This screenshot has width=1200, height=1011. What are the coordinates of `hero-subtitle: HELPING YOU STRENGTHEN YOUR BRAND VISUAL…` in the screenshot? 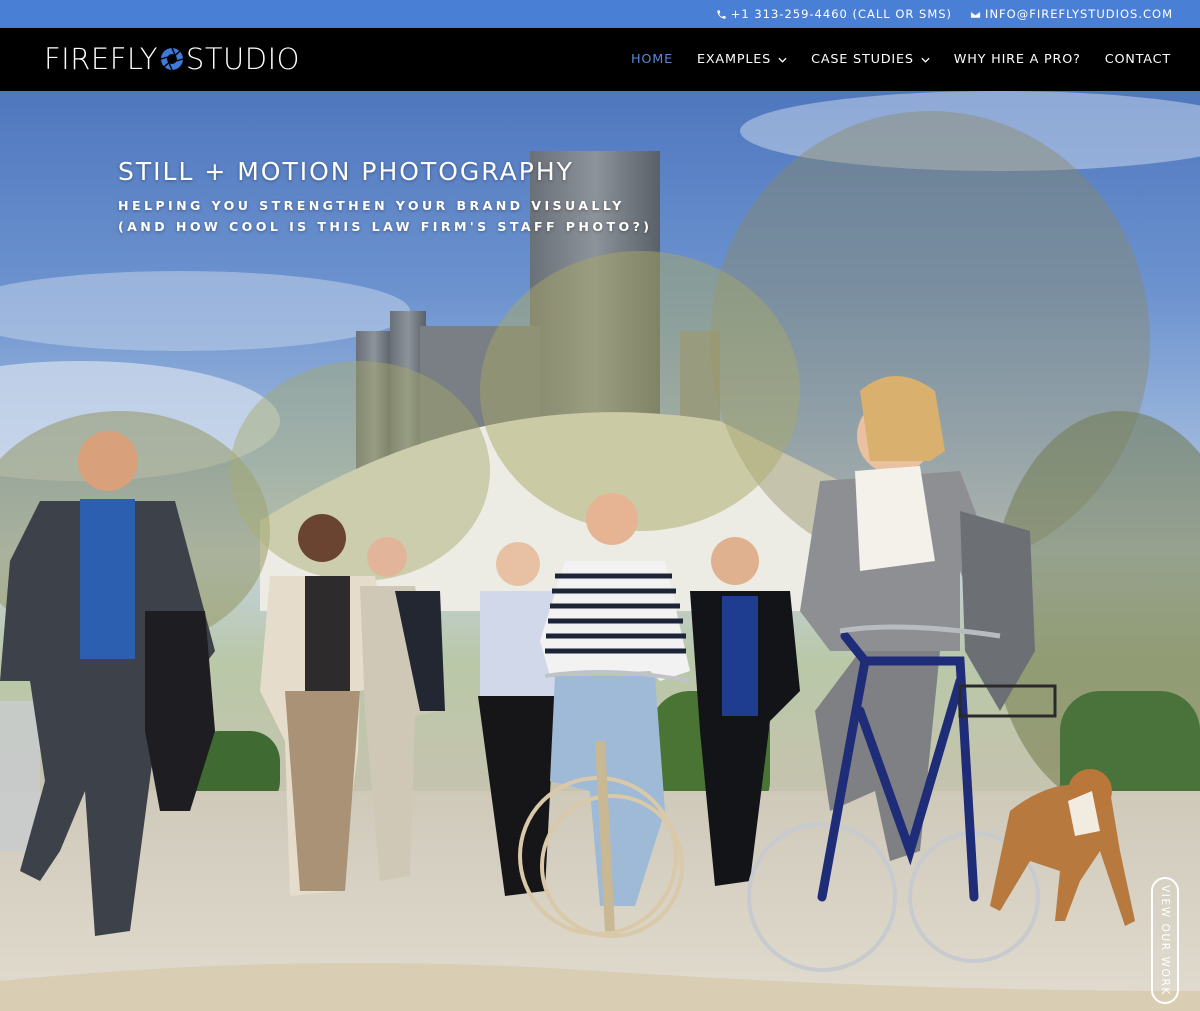 It's located at (385, 216).